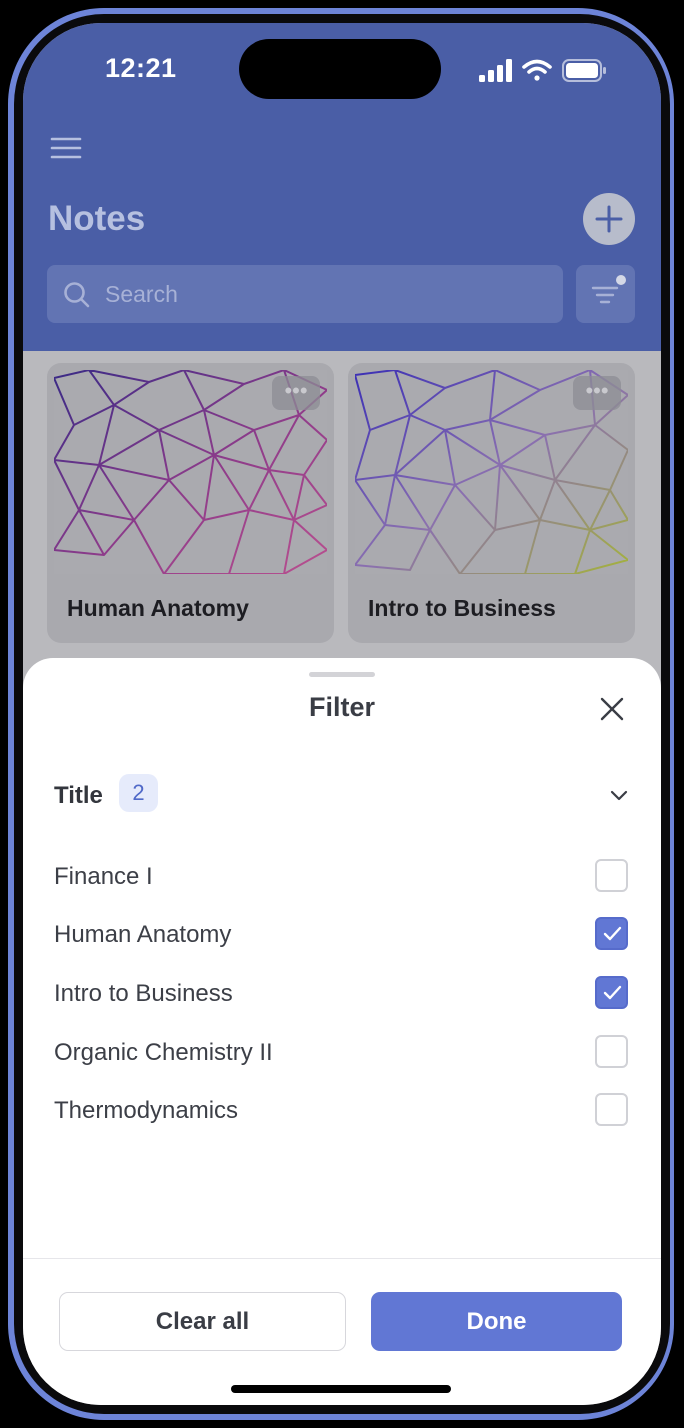  I want to click on status-icons, so click(542, 70).